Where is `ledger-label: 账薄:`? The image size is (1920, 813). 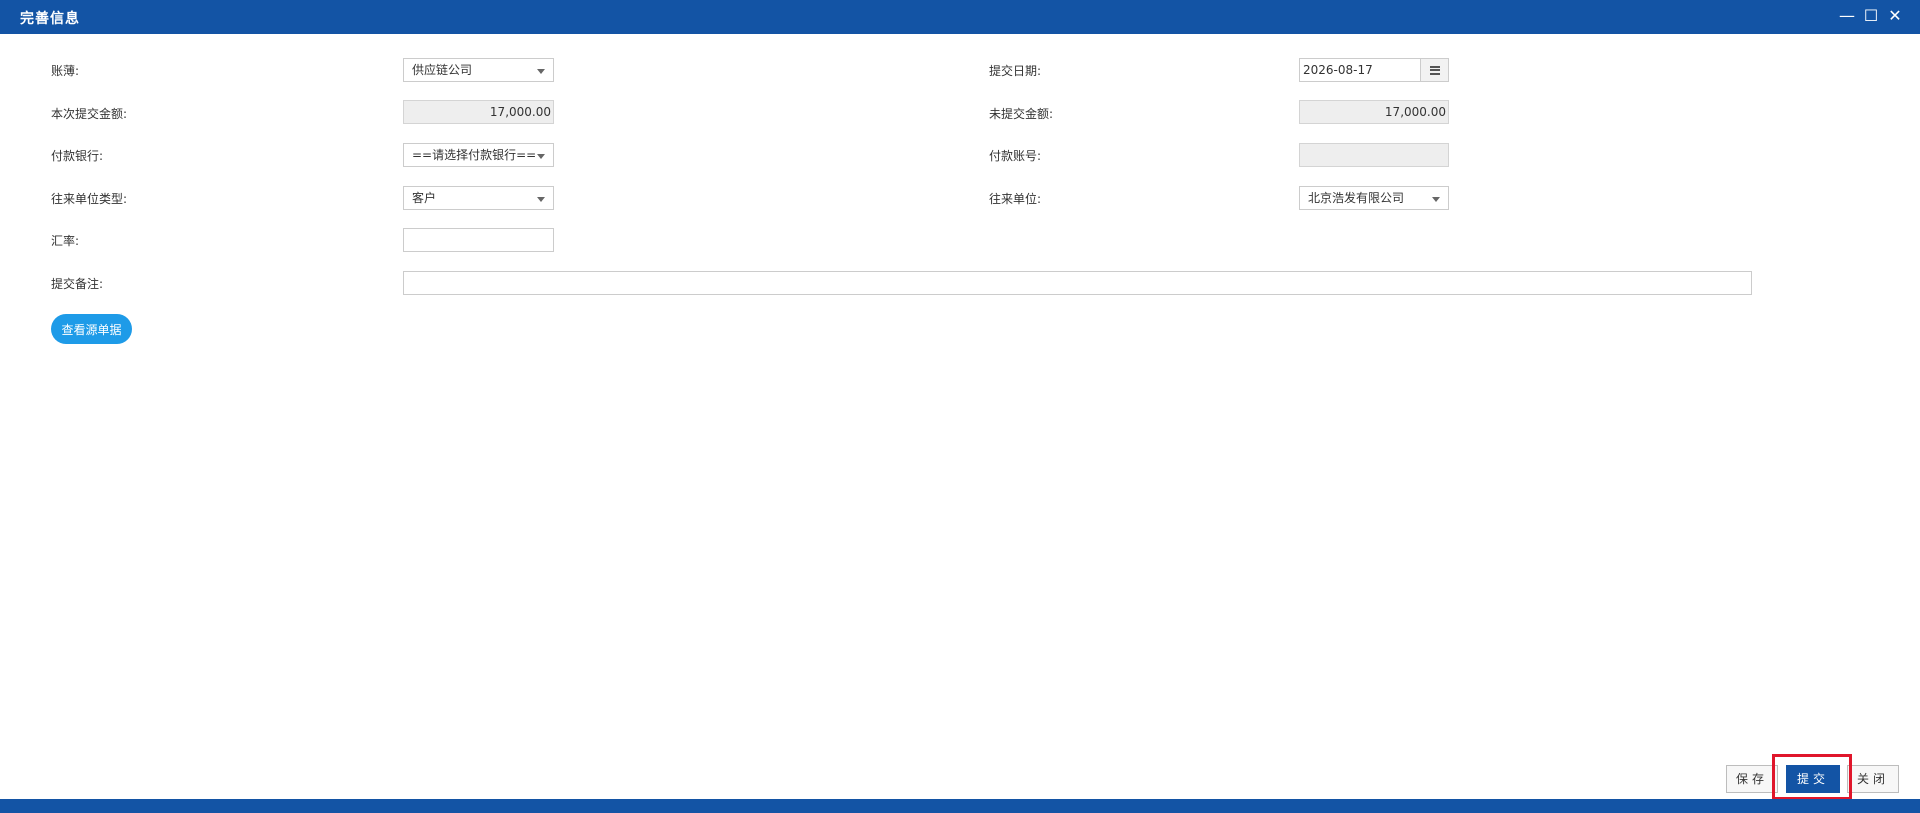 ledger-label: 账薄: is located at coordinates (65, 71).